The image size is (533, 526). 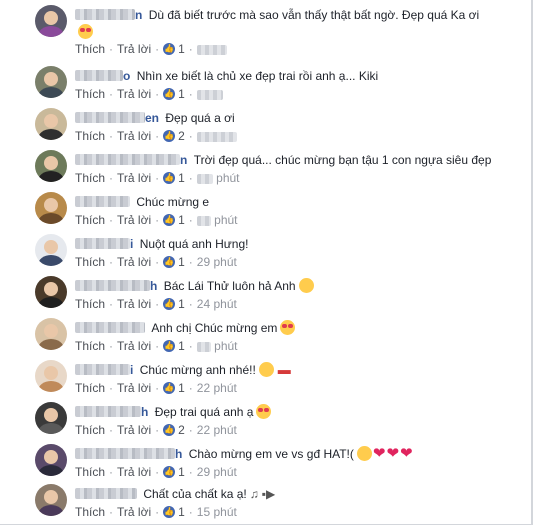 What do you see at coordinates (156, 512) in the screenshot?
I see `comment-actions: Thích·Trả lời·1·15 phút` at bounding box center [156, 512].